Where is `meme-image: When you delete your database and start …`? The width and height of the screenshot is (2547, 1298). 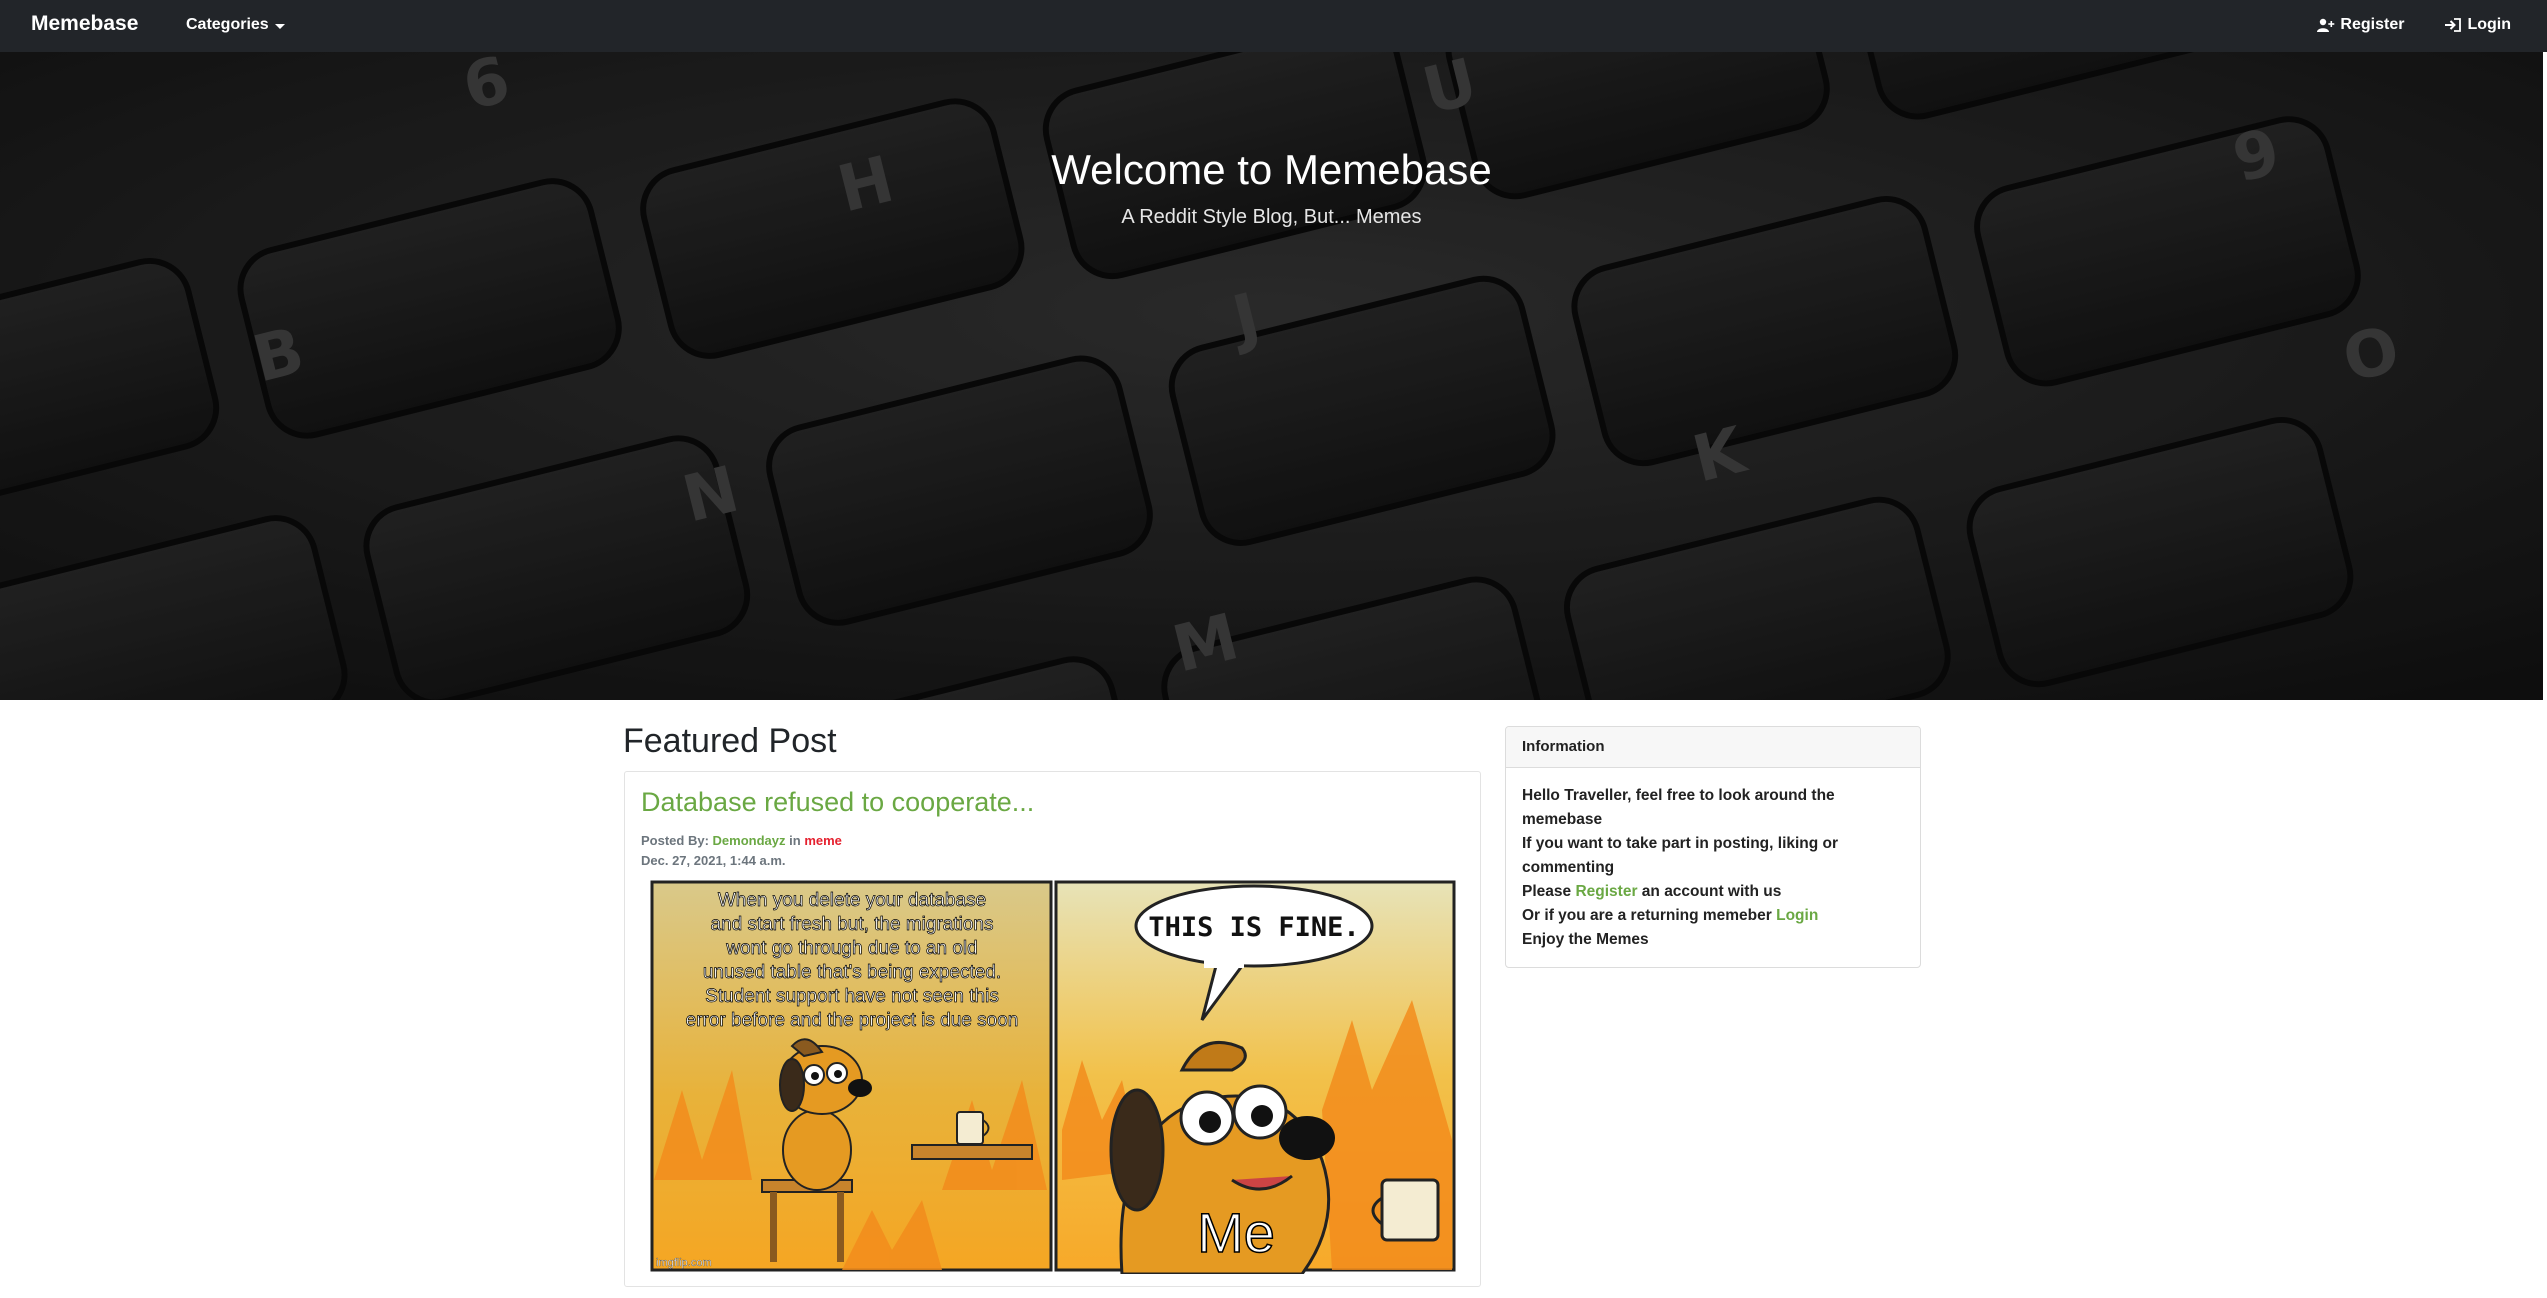 meme-image: When you delete your database and start … is located at coordinates (1052, 1077).